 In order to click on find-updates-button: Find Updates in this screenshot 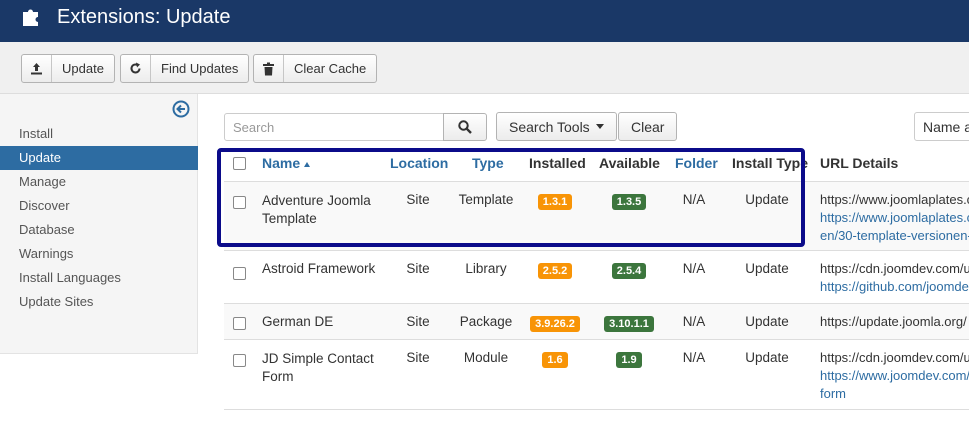, I will do `click(185, 68)`.